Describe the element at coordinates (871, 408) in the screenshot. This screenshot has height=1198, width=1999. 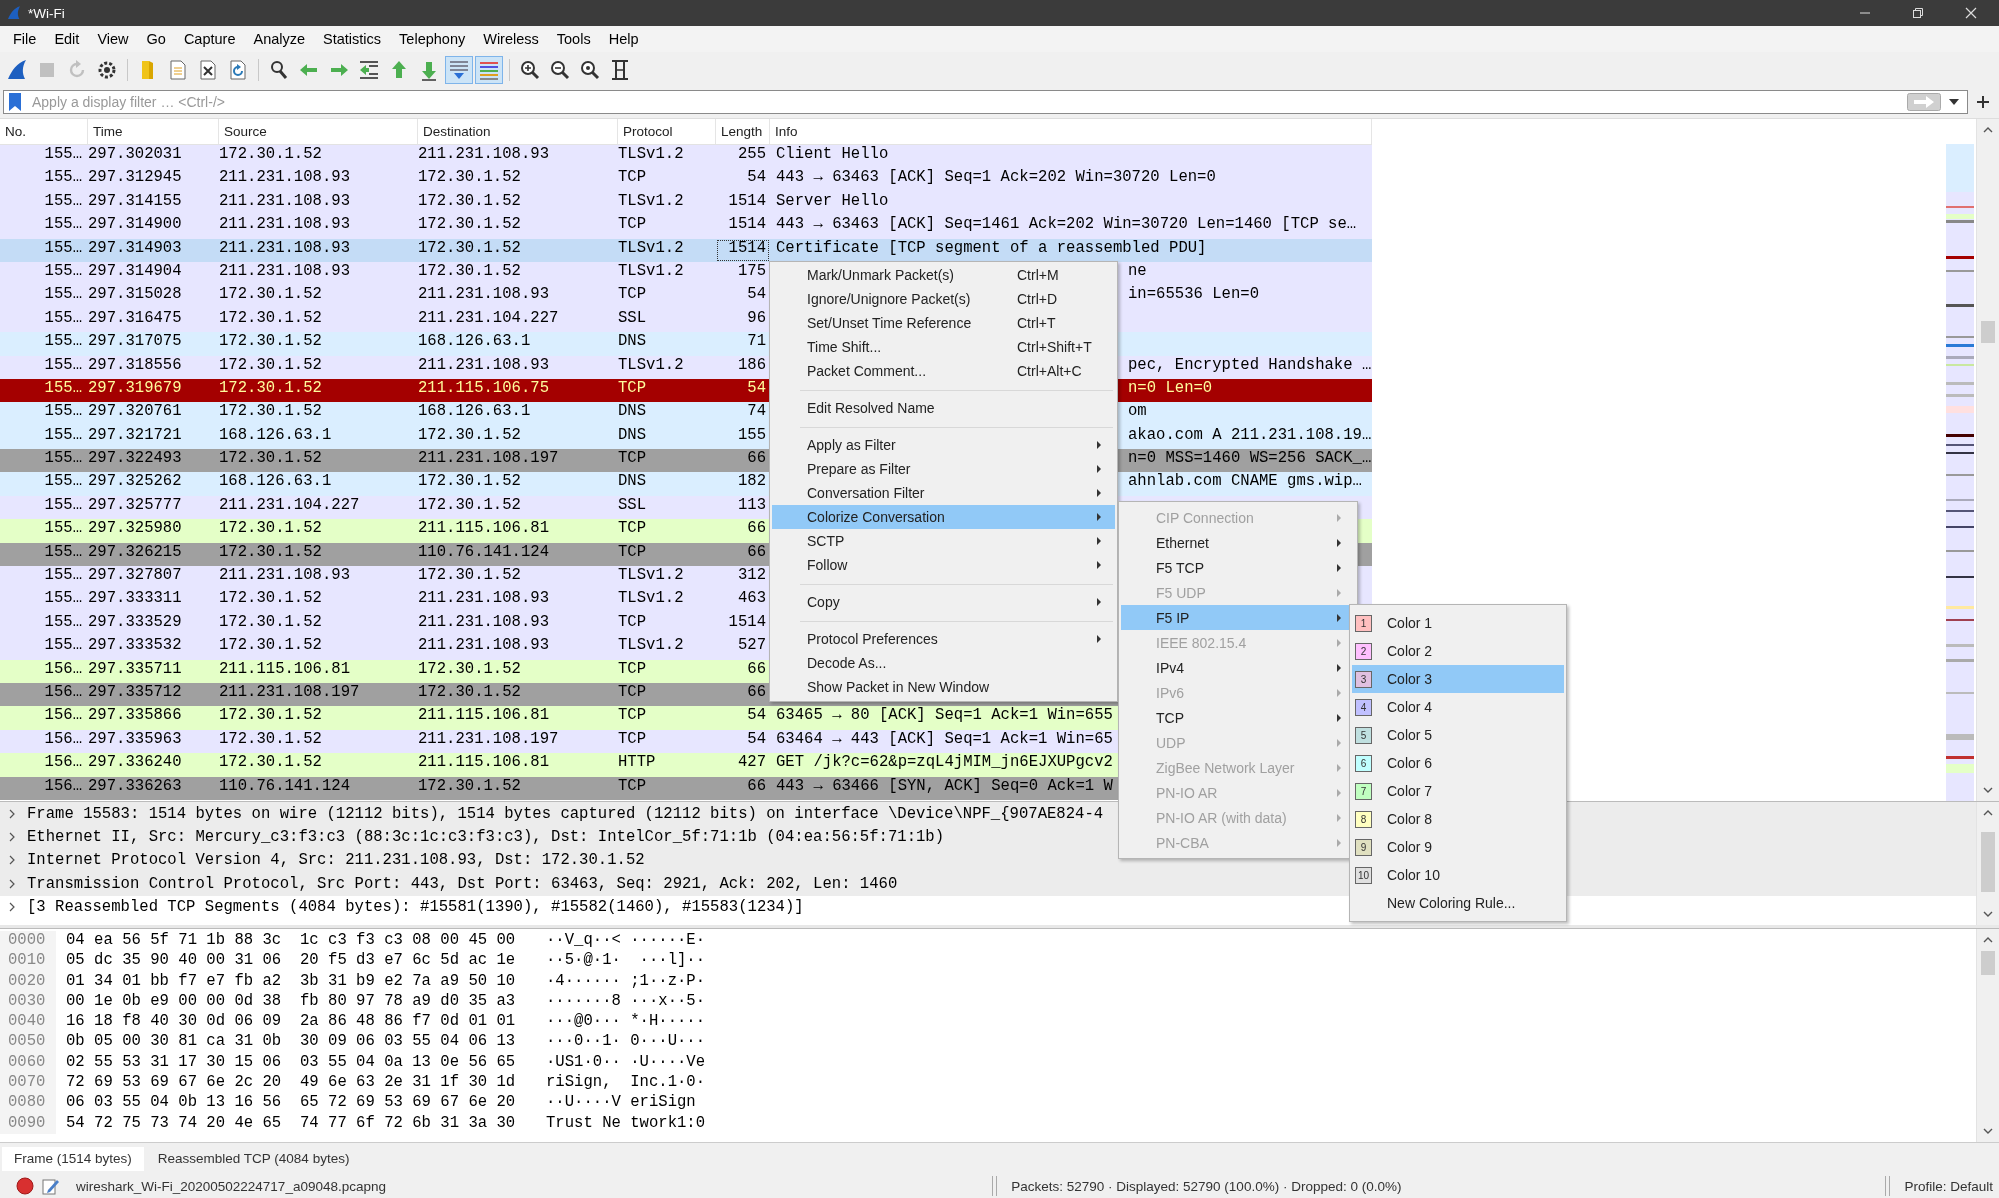
I see `menu-label: Edit Resolved Name` at that location.